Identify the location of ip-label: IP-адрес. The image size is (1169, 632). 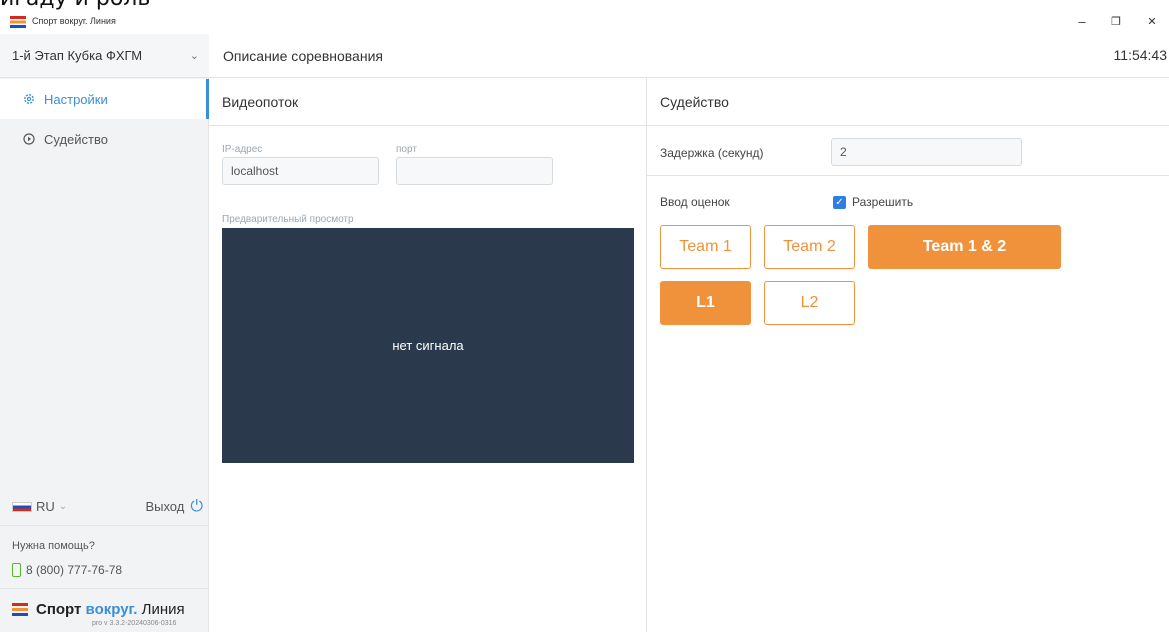
(242, 149).